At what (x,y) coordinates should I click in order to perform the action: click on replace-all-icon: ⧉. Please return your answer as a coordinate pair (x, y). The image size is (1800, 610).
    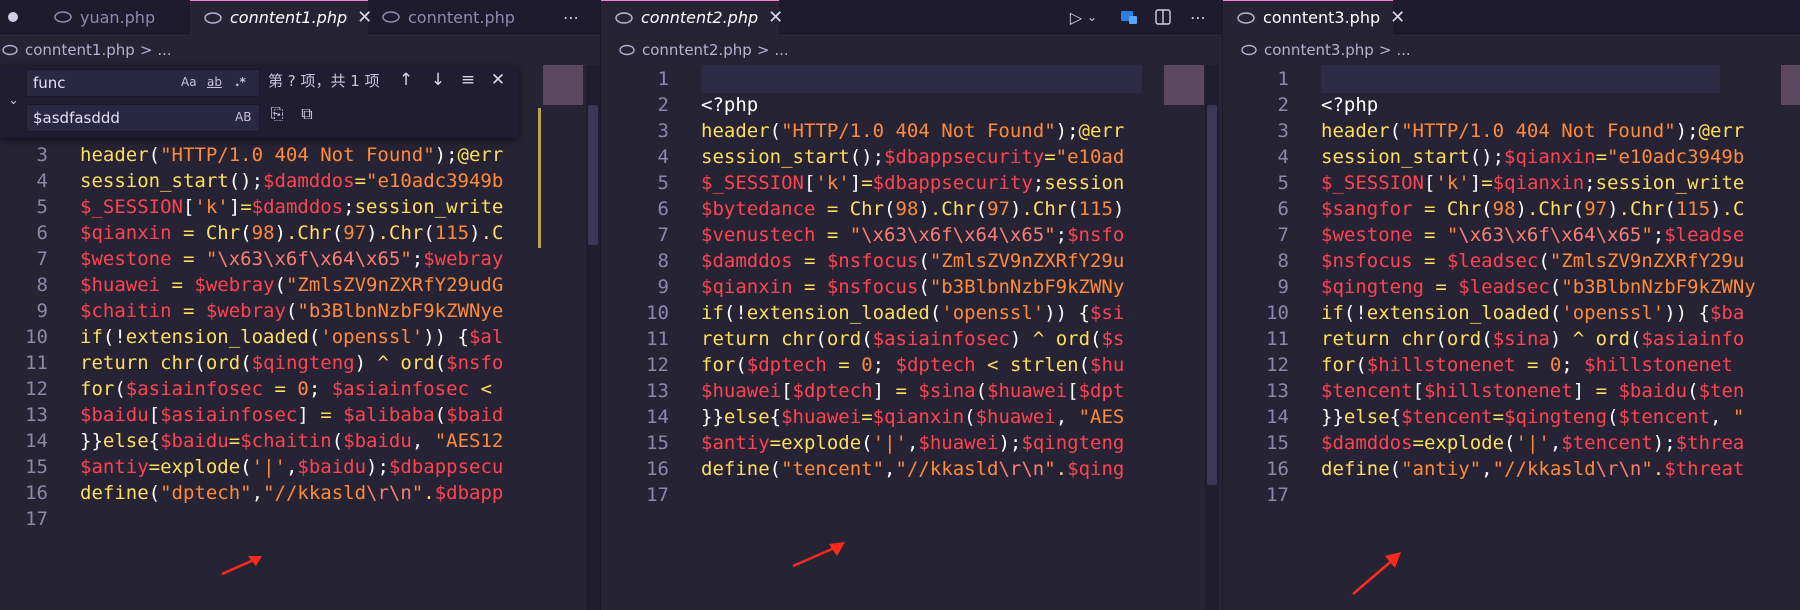
    Looking at the image, I should click on (307, 114).